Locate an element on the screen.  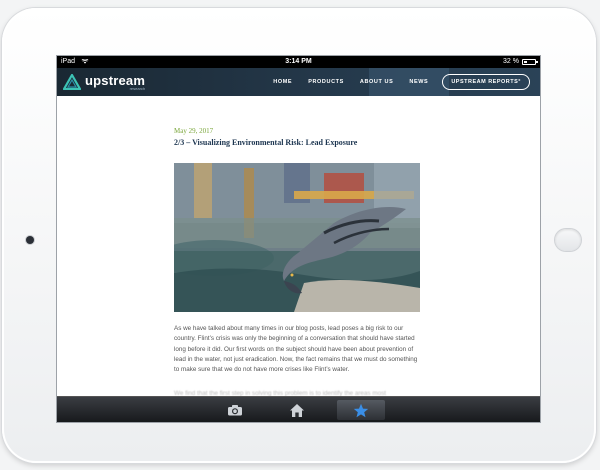
star-icon is located at coordinates (361, 410).